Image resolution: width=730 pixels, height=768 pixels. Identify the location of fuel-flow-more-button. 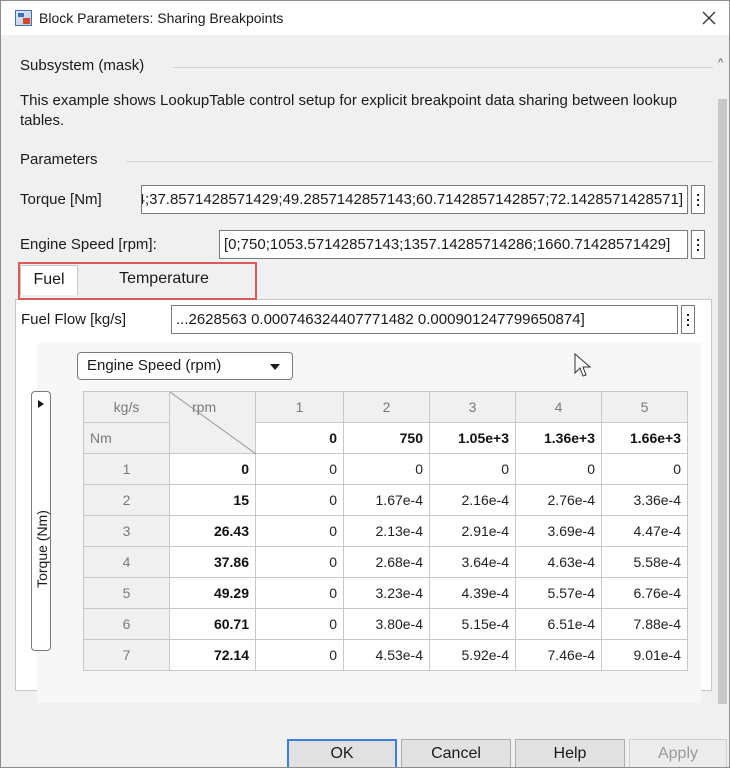
(688, 319).